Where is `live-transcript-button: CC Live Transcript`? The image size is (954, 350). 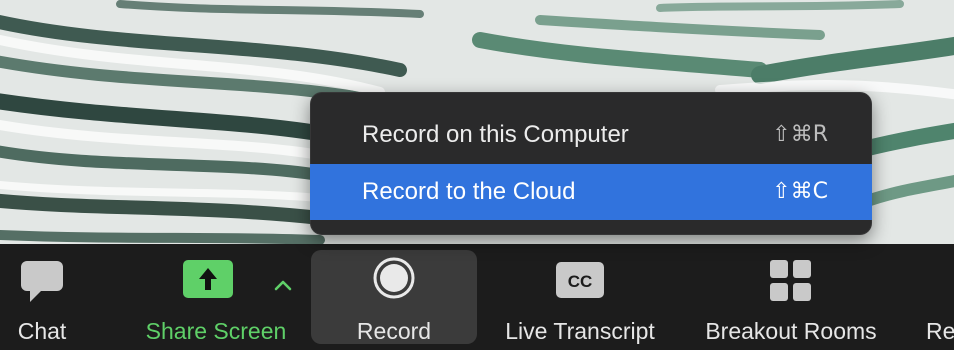
live-transcript-button: CC Live Transcript is located at coordinates (580, 297).